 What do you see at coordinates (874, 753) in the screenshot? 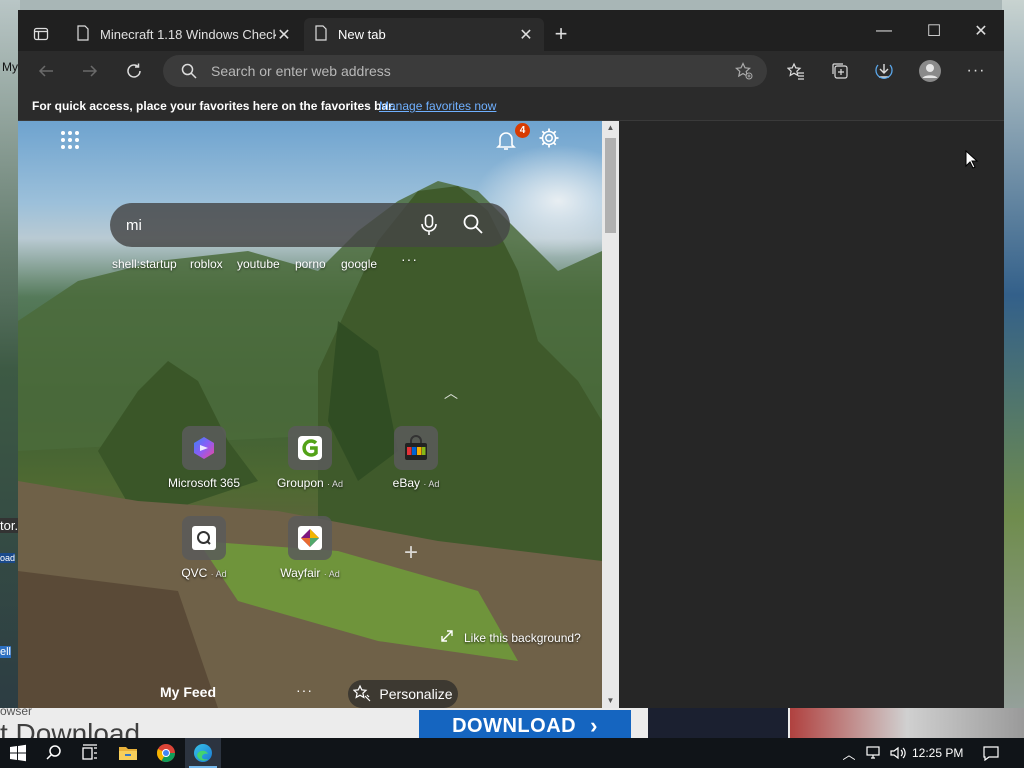
I see `network-icon` at bounding box center [874, 753].